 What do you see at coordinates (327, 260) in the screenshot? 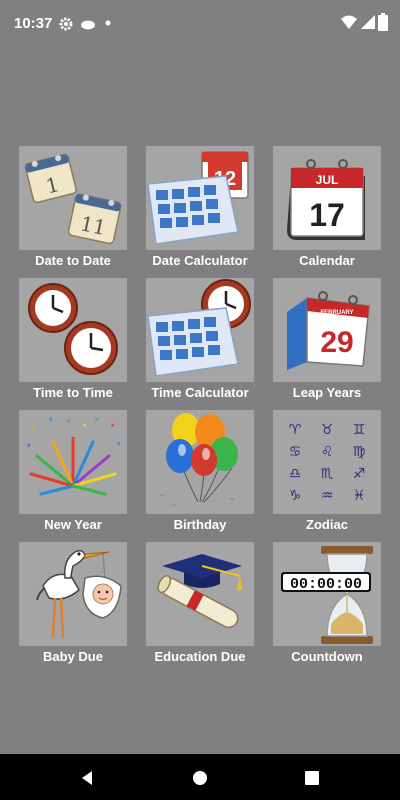
I see `tile-label-calendar: Calendar` at bounding box center [327, 260].